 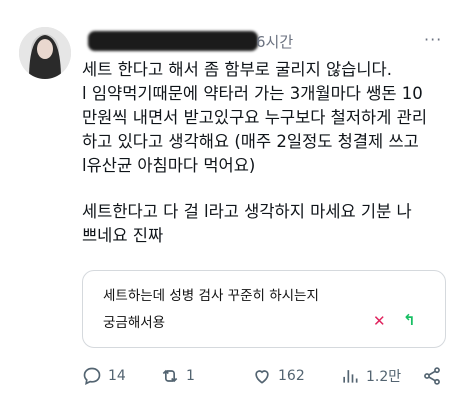 I want to click on reply-count: 14, so click(x=117, y=376).